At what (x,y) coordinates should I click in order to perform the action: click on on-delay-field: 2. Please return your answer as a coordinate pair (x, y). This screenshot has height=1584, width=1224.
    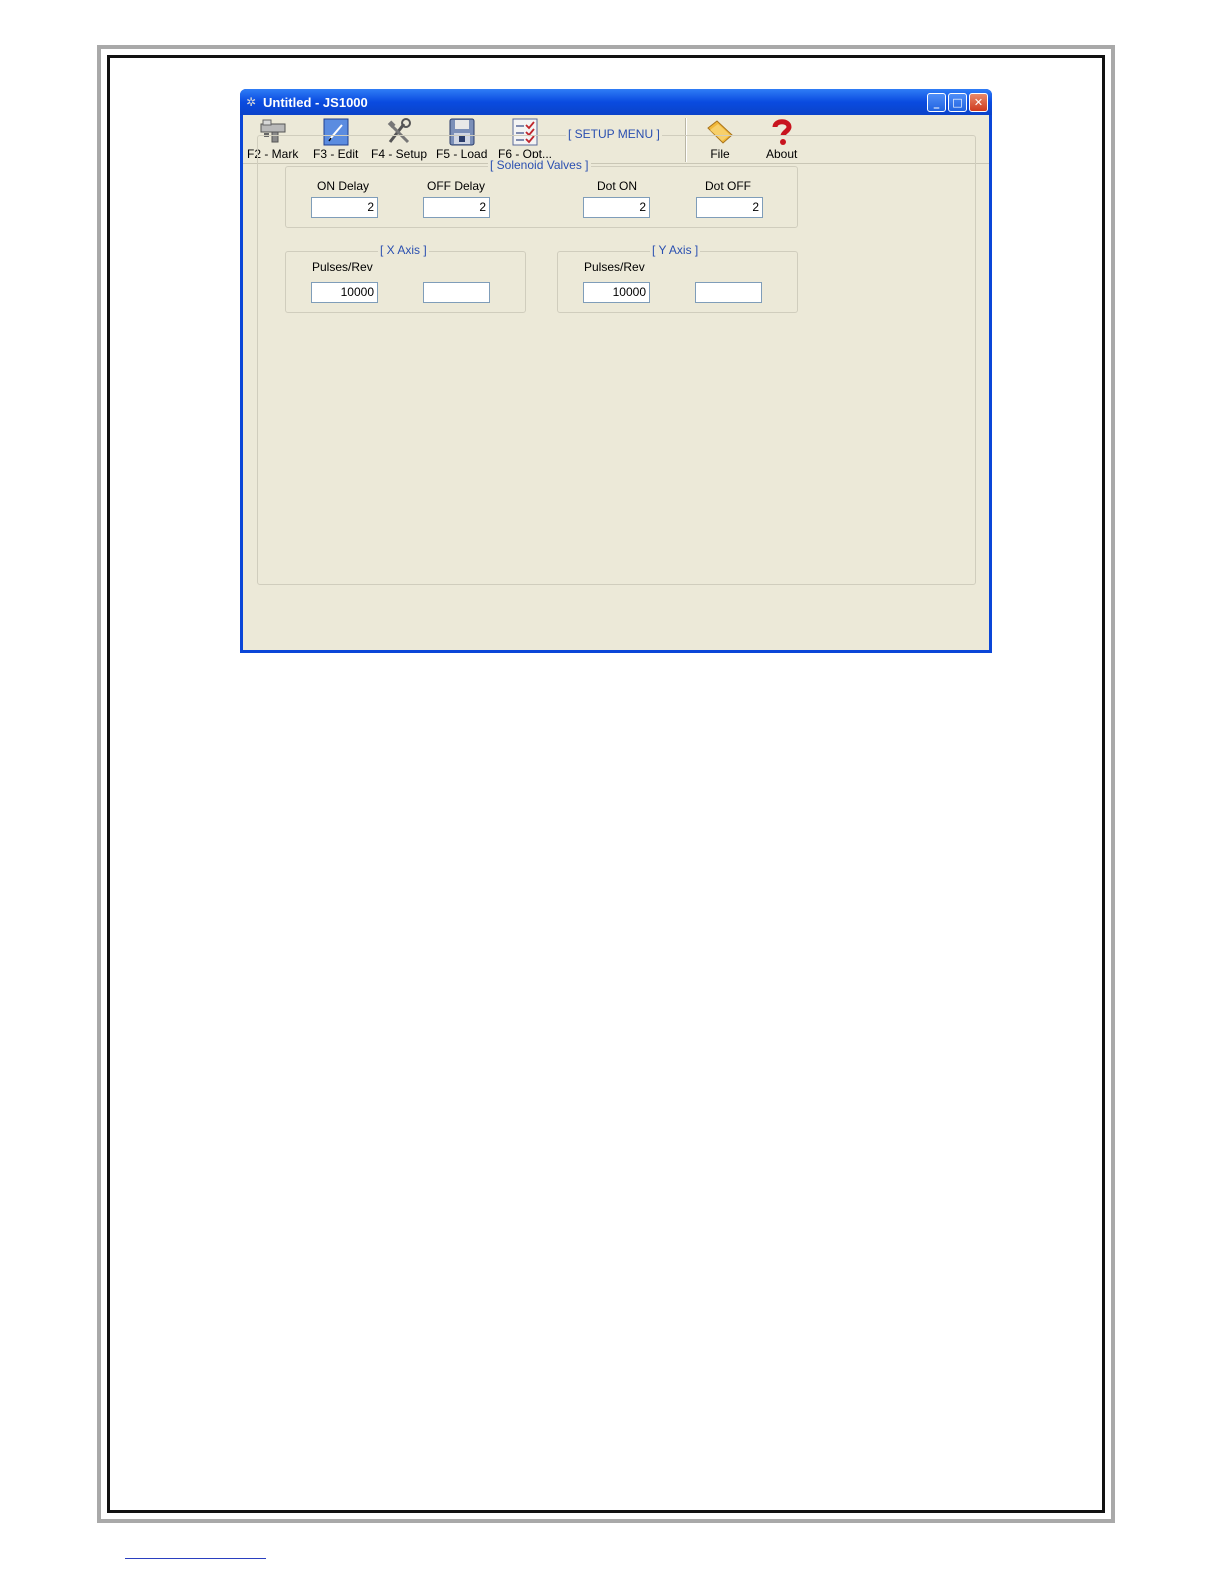
    Looking at the image, I should click on (344, 207).